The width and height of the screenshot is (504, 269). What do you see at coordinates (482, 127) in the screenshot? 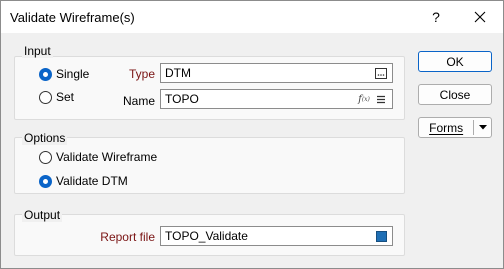
I see `chevron-down-icon` at bounding box center [482, 127].